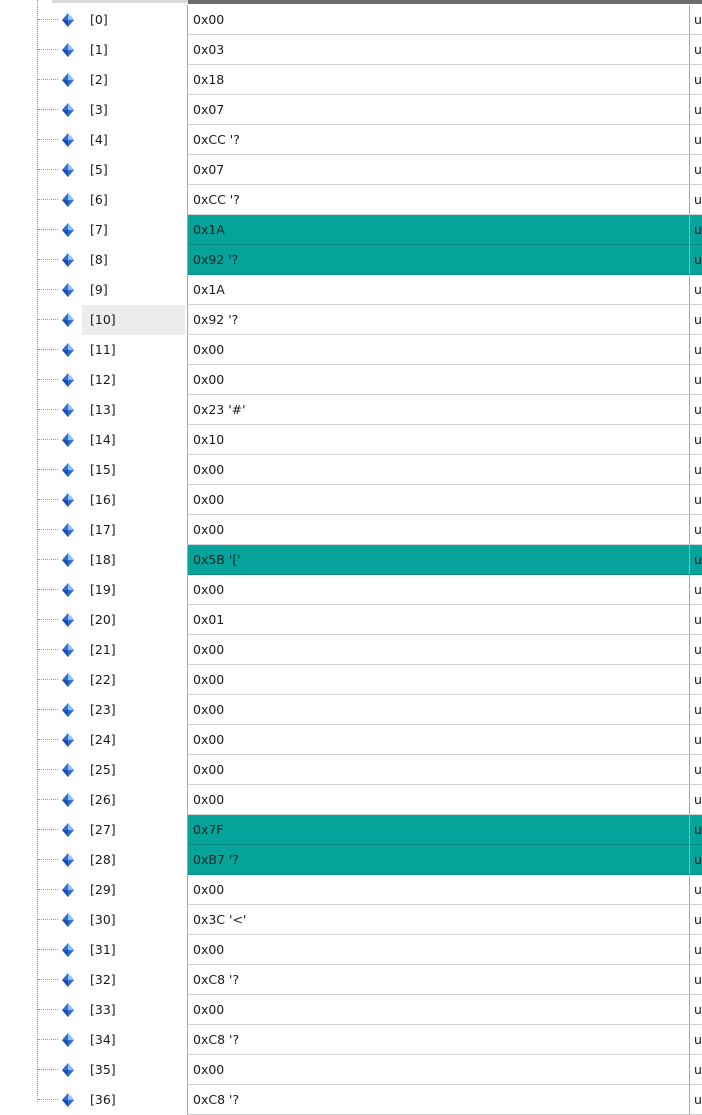 Image resolution: width=702 pixels, height=1115 pixels. I want to click on watch-row: [8] 0x92 '? u, so click(351, 260).